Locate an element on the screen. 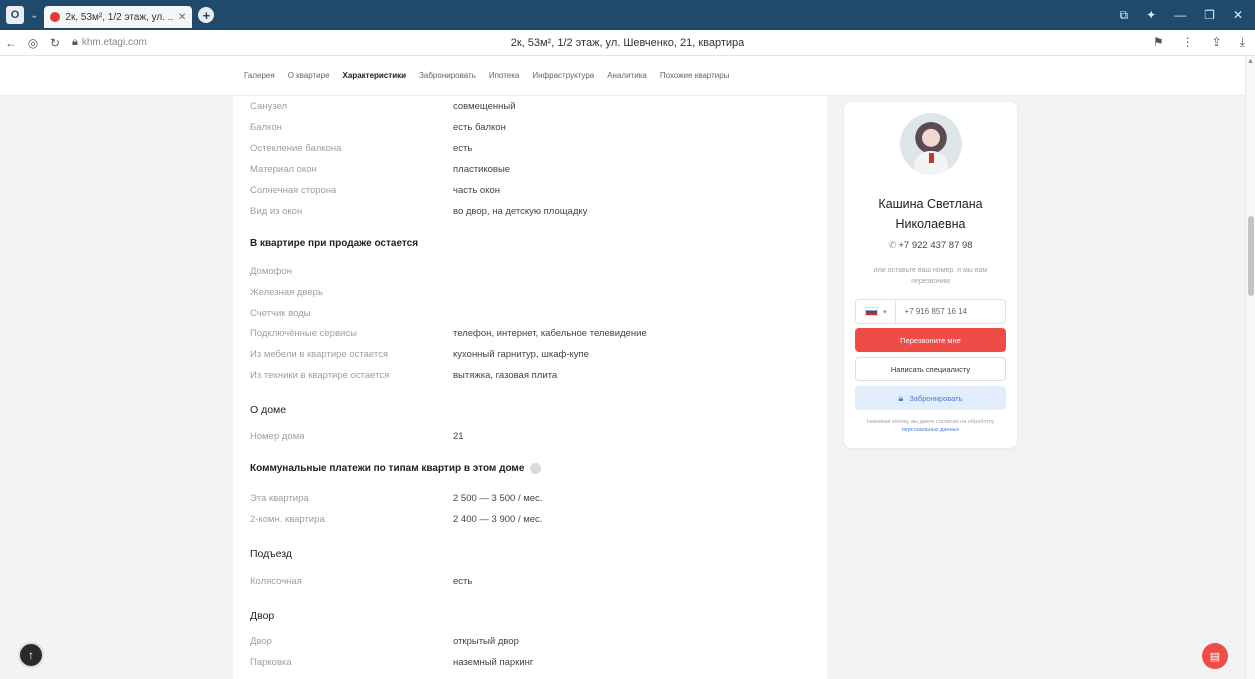  section-title-entrance: Подъезд is located at coordinates (271, 554).